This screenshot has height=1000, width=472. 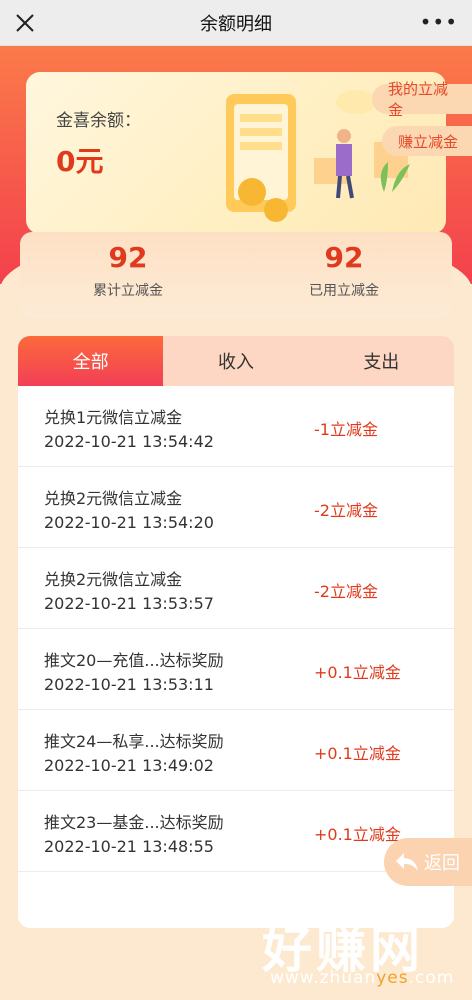 I want to click on back-label: 返回, so click(x=442, y=863).